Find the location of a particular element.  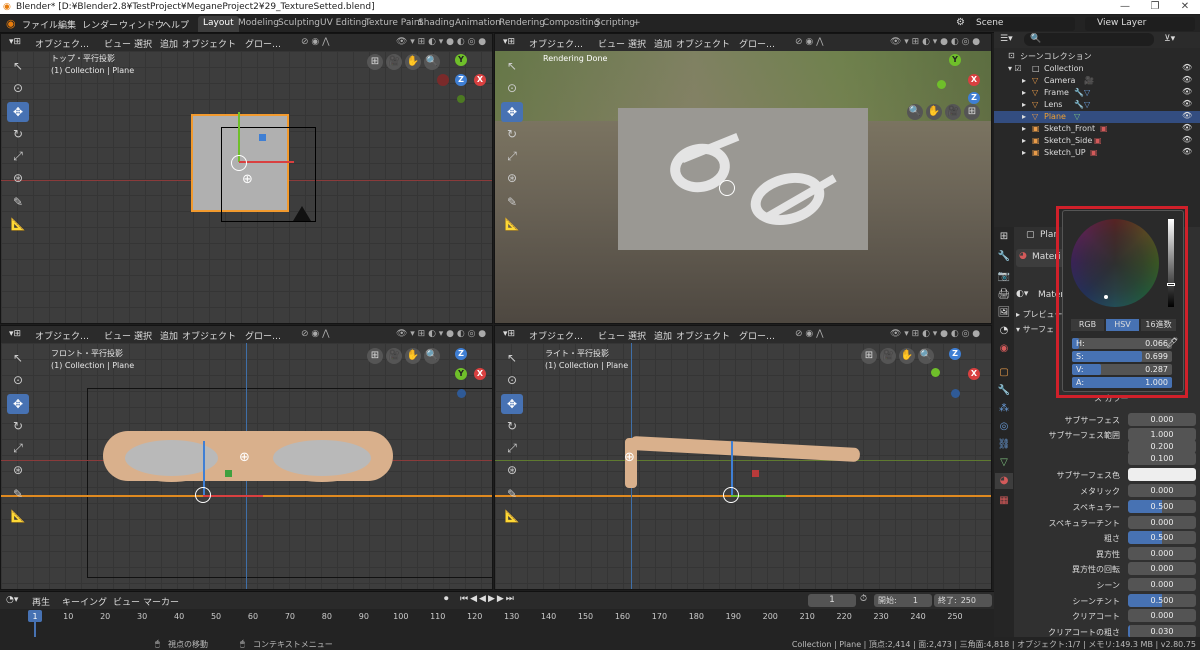

gizmo-x-arrow is located at coordinates (233, 496).